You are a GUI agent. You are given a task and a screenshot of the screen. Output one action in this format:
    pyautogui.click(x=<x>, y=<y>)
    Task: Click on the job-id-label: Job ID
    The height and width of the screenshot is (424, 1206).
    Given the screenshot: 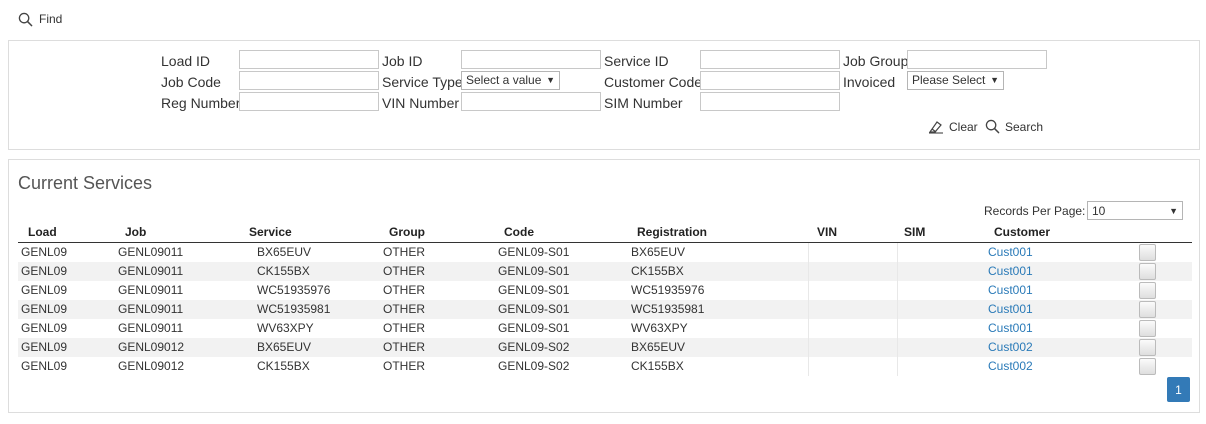 What is the action you would take?
    pyautogui.click(x=402, y=61)
    